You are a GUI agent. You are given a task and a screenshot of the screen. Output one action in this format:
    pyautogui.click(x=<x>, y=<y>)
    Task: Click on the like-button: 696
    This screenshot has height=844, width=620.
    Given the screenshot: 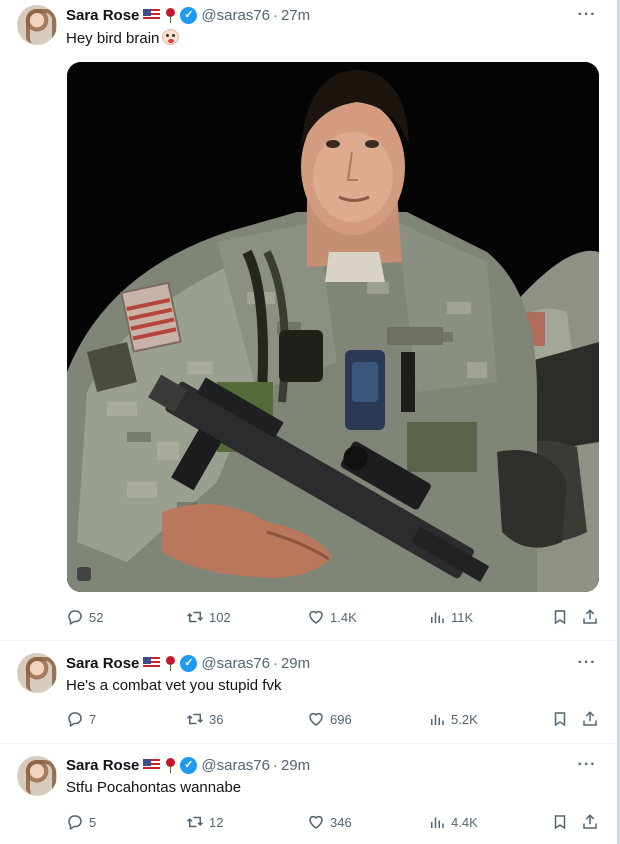 What is the action you would take?
    pyautogui.click(x=329, y=719)
    